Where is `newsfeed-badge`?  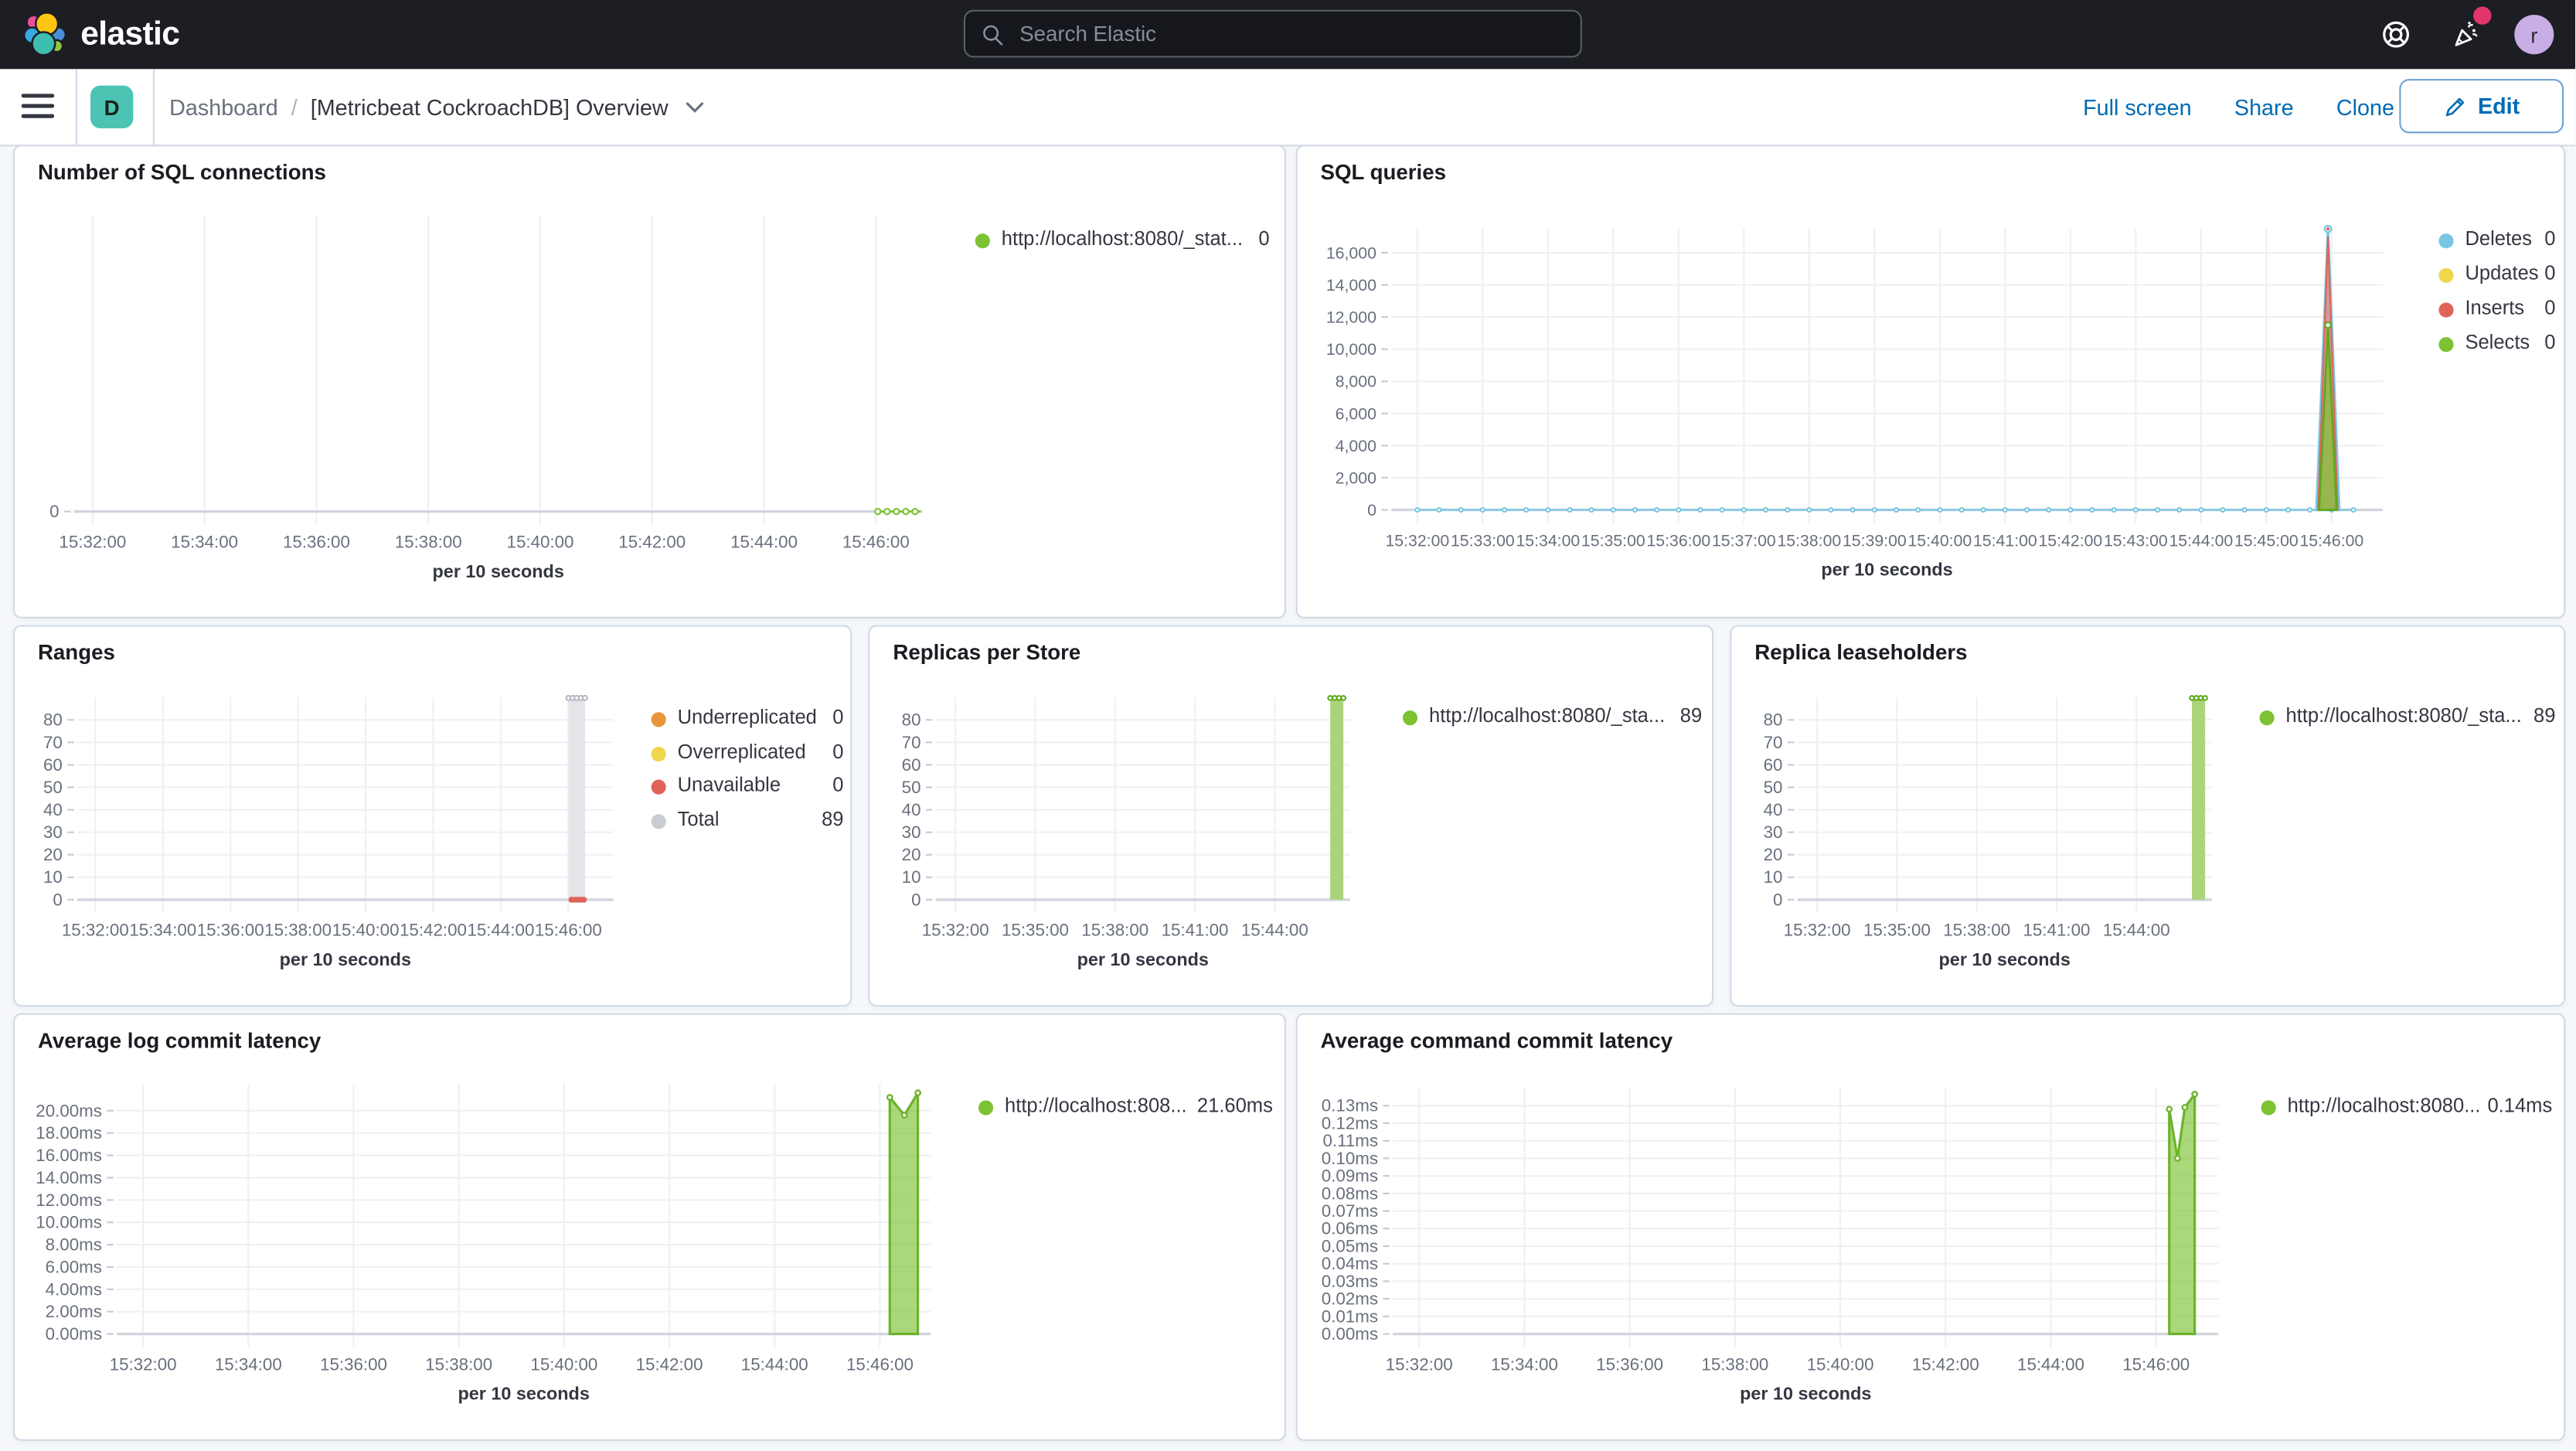
newsfeed-badge is located at coordinates (2482, 15).